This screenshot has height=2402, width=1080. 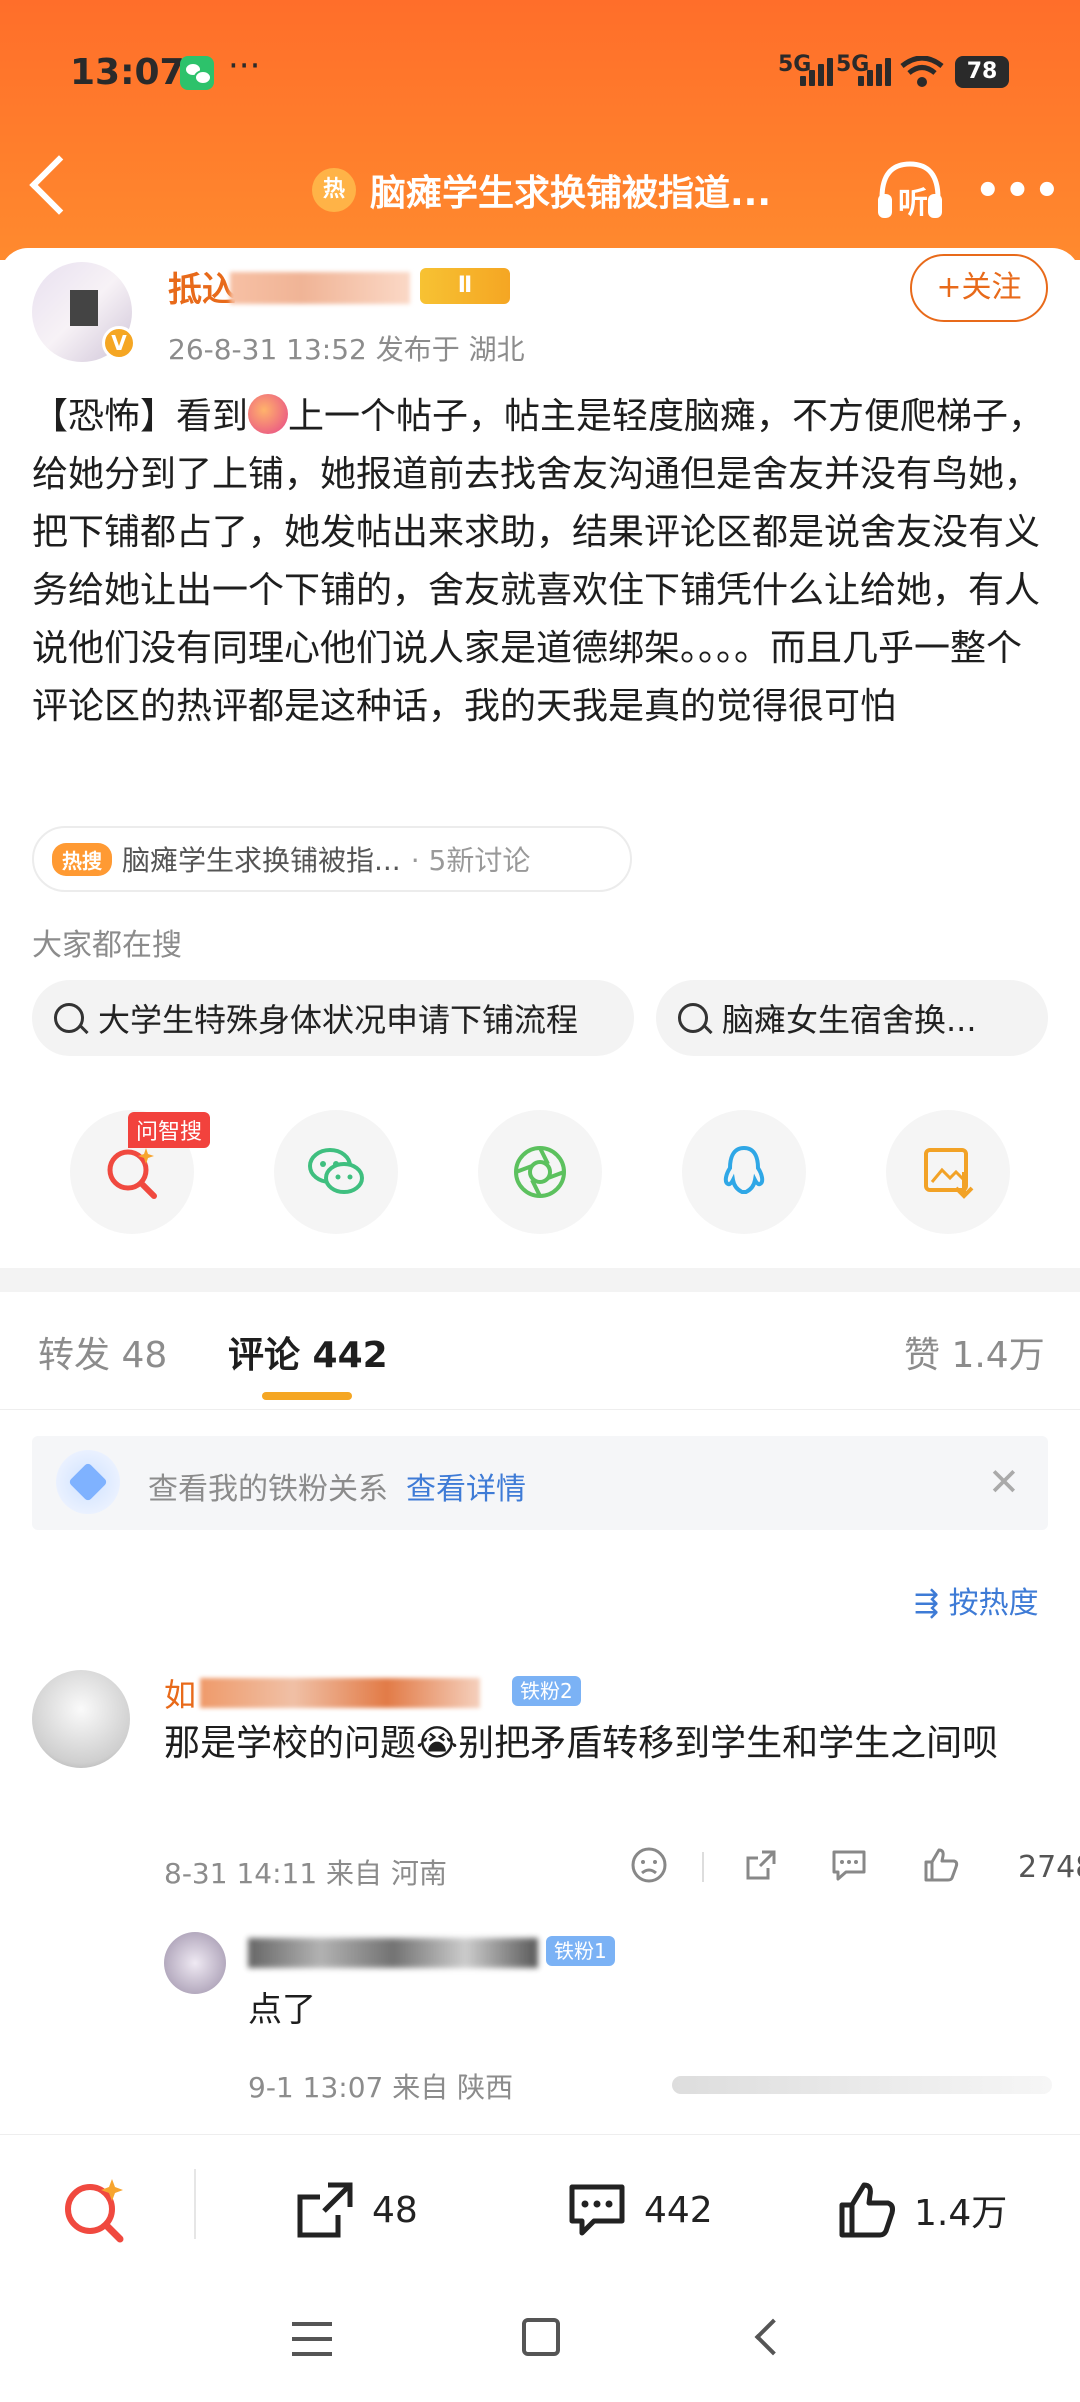 What do you see at coordinates (202, 286) in the screenshot?
I see `author-name: 抵込` at bounding box center [202, 286].